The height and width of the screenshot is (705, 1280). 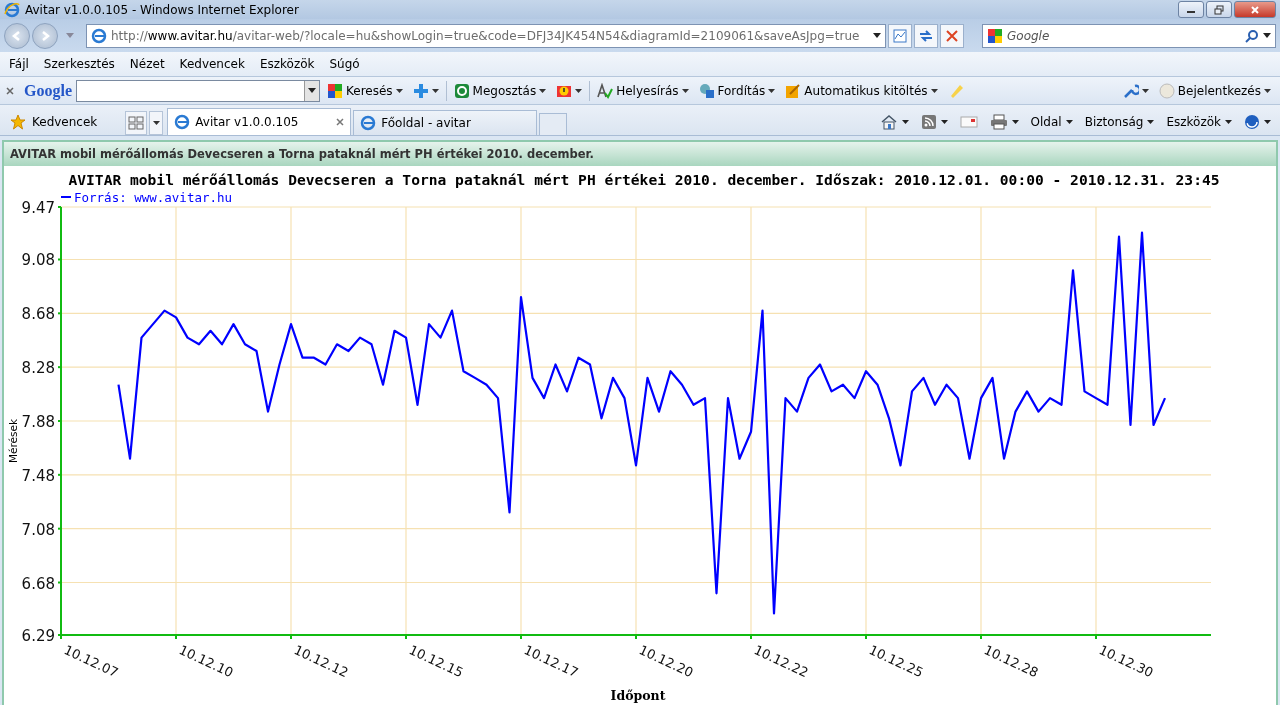 What do you see at coordinates (737, 90) in the screenshot?
I see `translate-button: Fordítás` at bounding box center [737, 90].